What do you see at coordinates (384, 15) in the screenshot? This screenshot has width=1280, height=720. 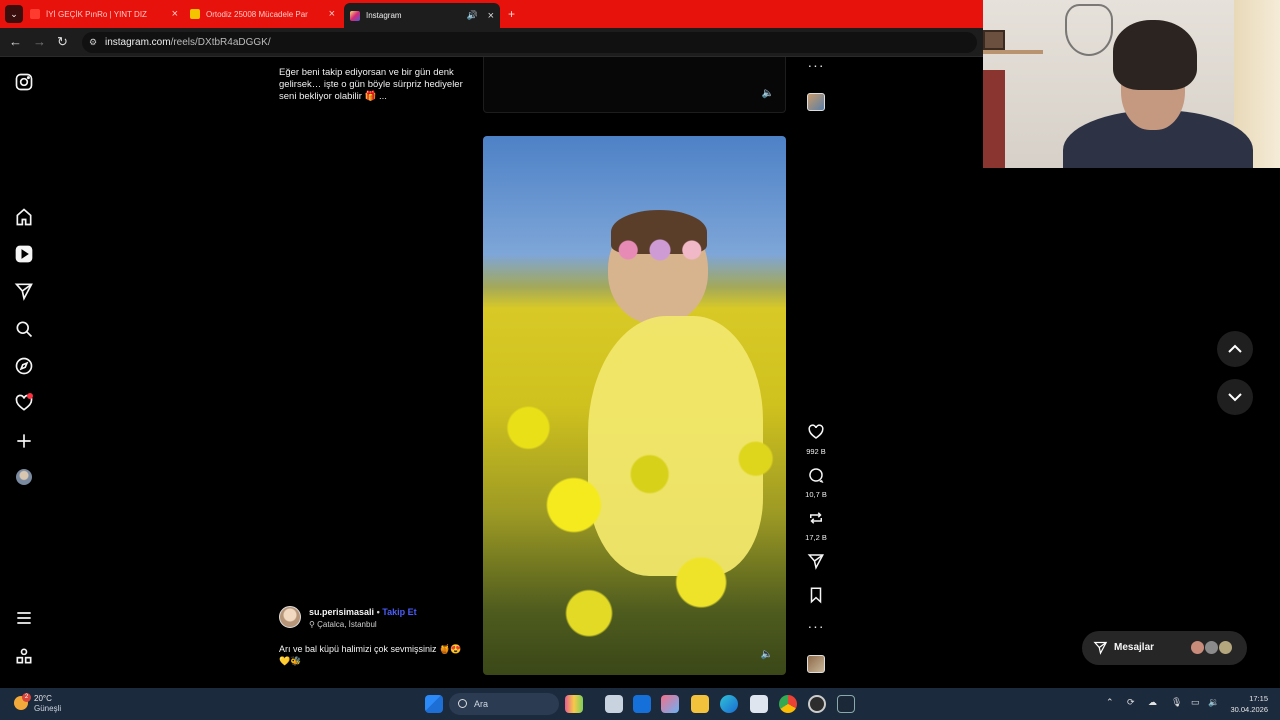 I see `tab-3-title: Instagram` at bounding box center [384, 15].